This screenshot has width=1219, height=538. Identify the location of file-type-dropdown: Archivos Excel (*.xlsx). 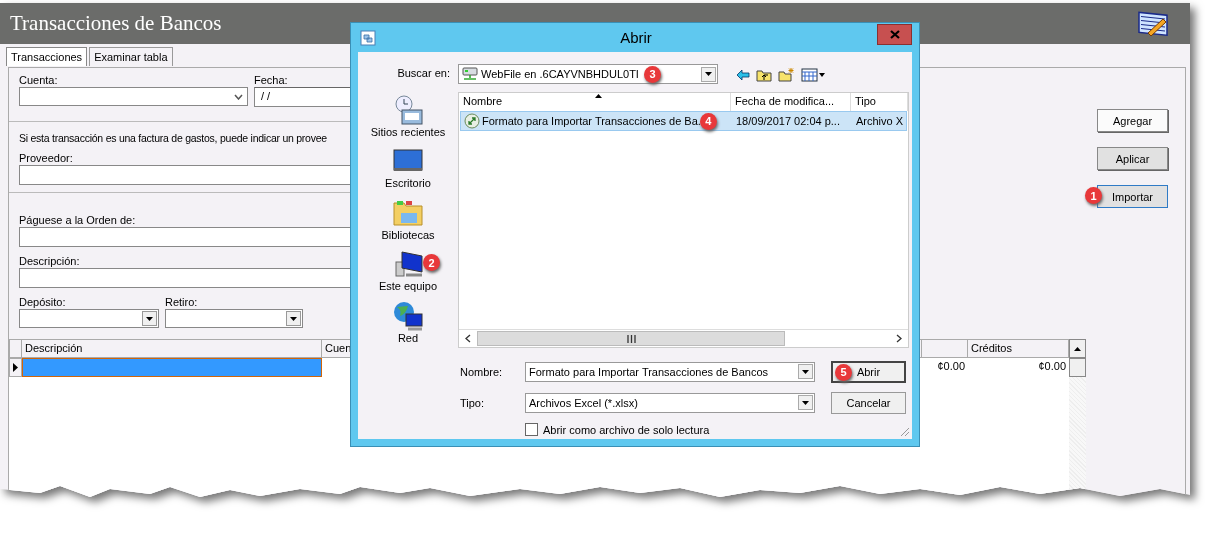
(670, 403).